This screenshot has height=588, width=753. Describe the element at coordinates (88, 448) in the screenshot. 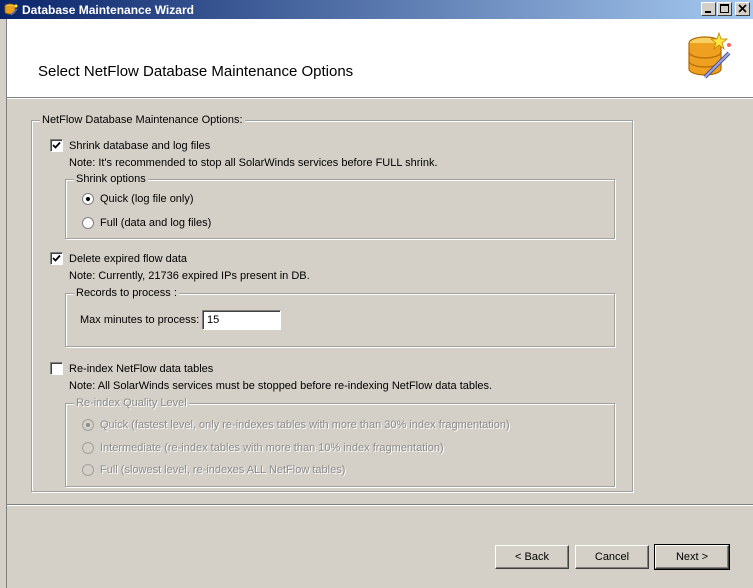

I see `reindex-intermediate-radio` at that location.